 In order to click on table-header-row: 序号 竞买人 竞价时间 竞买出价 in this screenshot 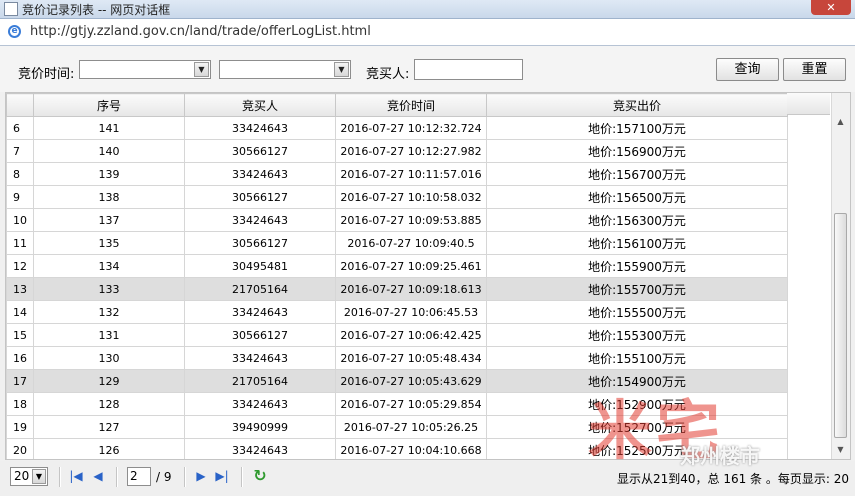, I will do `click(397, 105)`.